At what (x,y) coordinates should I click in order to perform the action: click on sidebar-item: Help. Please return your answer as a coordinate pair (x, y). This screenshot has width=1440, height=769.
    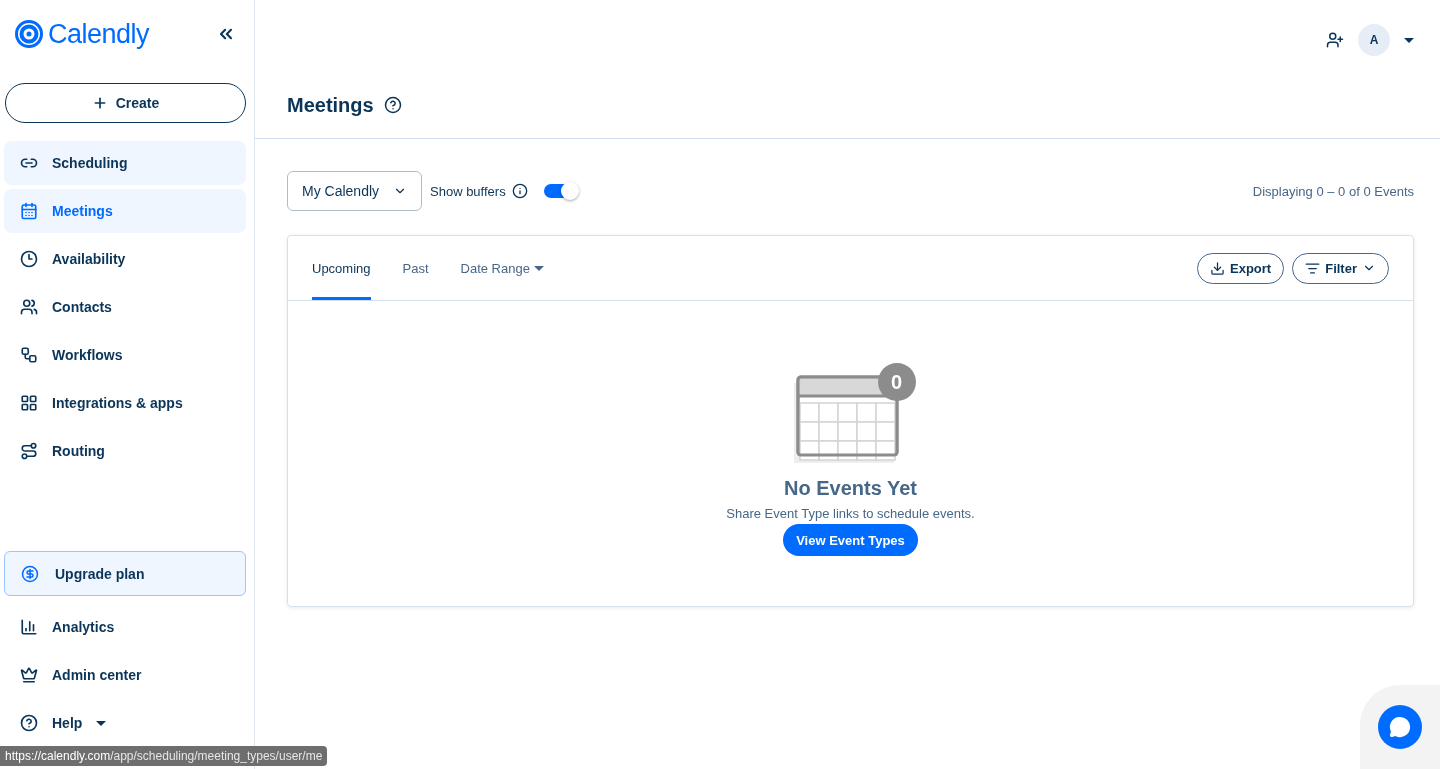
    Looking at the image, I should click on (125, 723).